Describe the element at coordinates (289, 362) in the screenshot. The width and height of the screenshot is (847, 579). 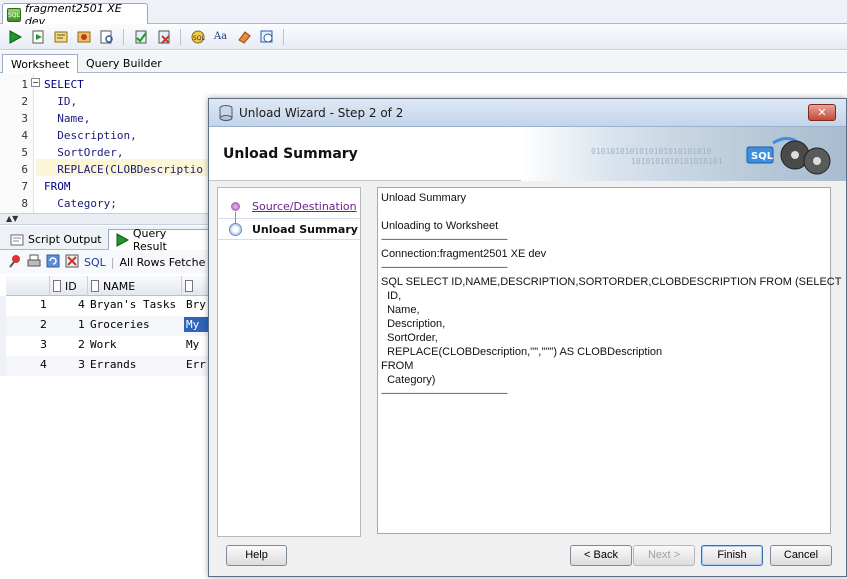
I see `wizard-step-nav: Source/Destination Unload Summary` at that location.